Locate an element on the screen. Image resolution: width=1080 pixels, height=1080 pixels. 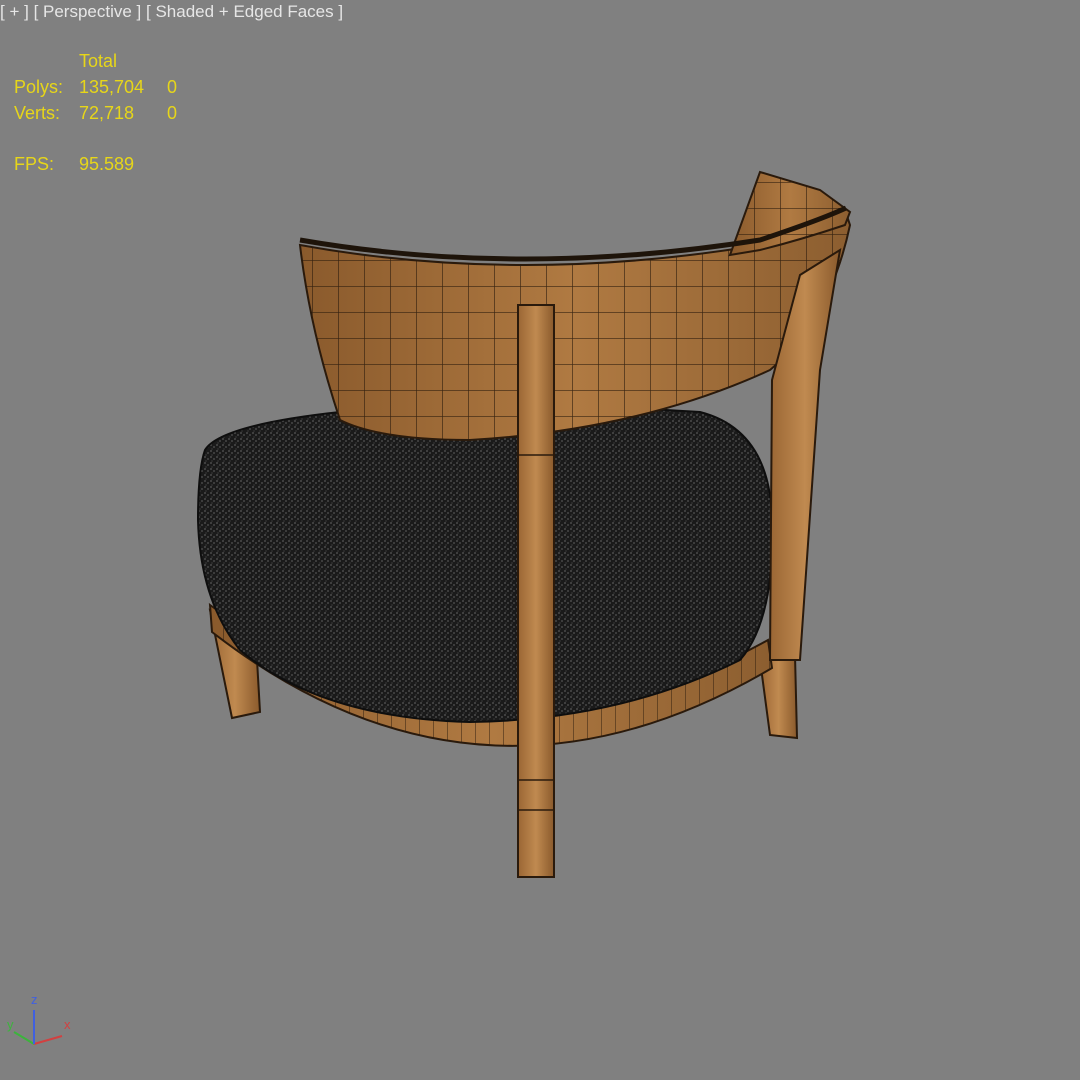
axis-gizmo: x y z is located at coordinates (44, 1023).